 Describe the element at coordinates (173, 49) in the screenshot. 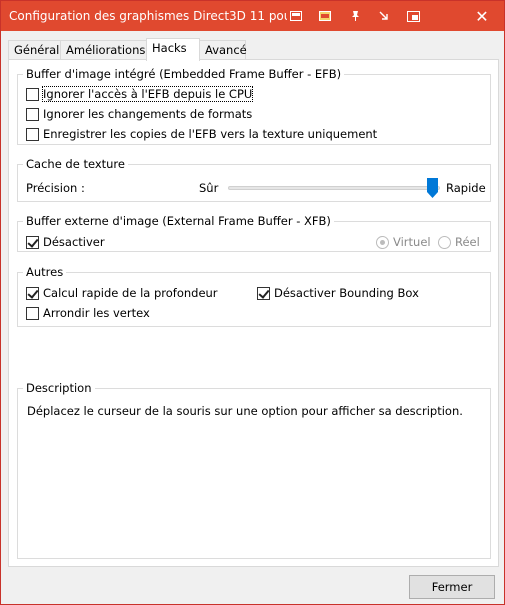

I see `tab-hacks: Hacks` at that location.